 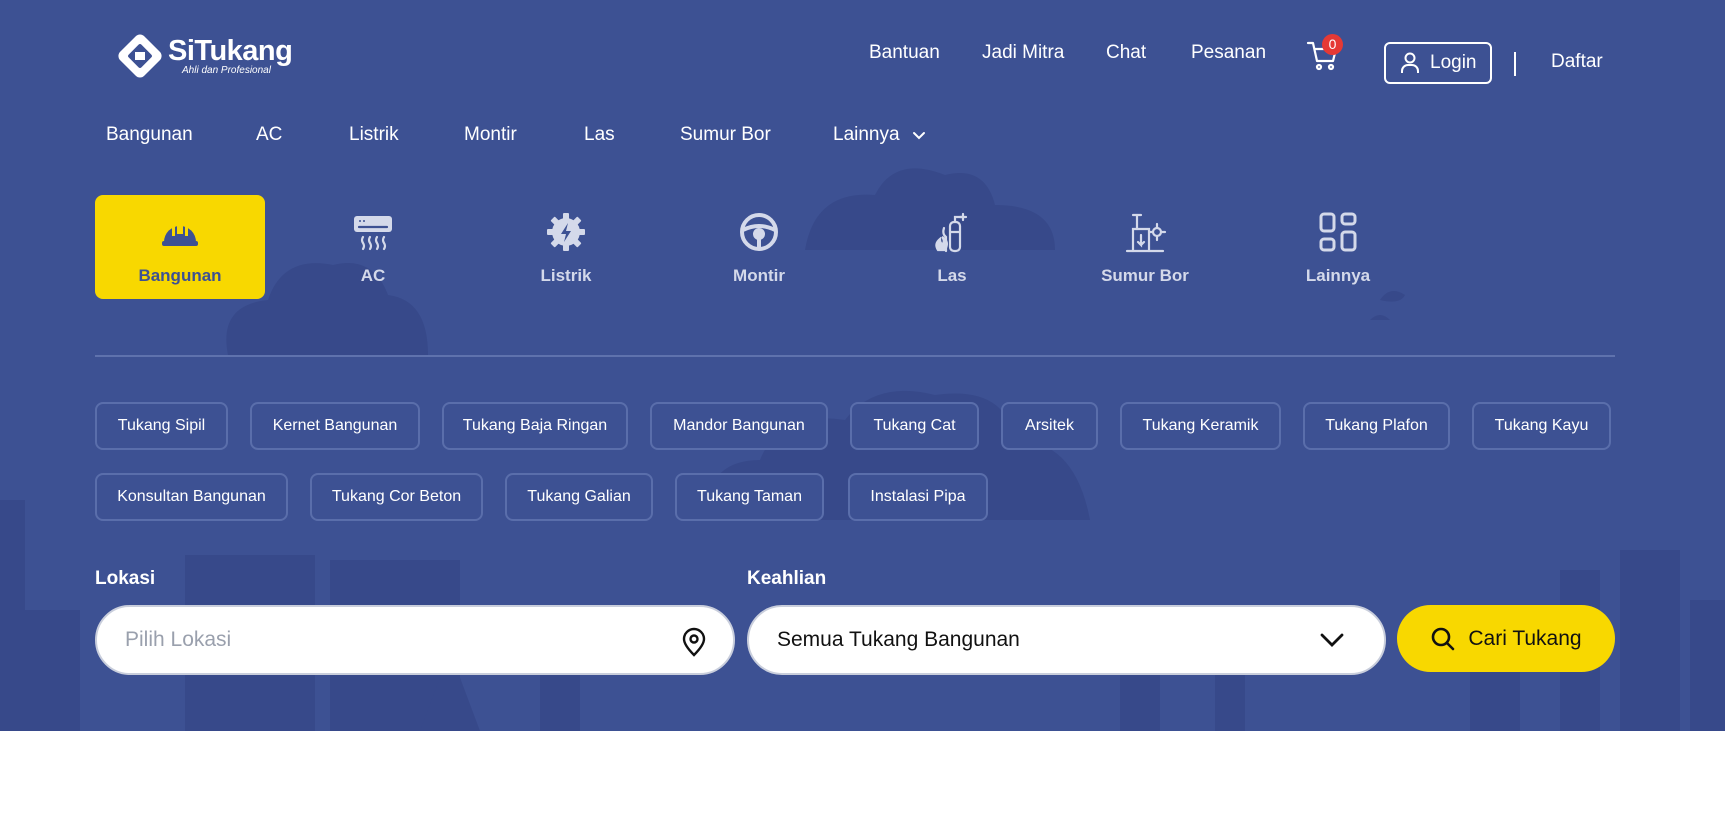 What do you see at coordinates (739, 426) in the screenshot?
I see `chip-mandor-bangunan: Mandor Bangunan` at bounding box center [739, 426].